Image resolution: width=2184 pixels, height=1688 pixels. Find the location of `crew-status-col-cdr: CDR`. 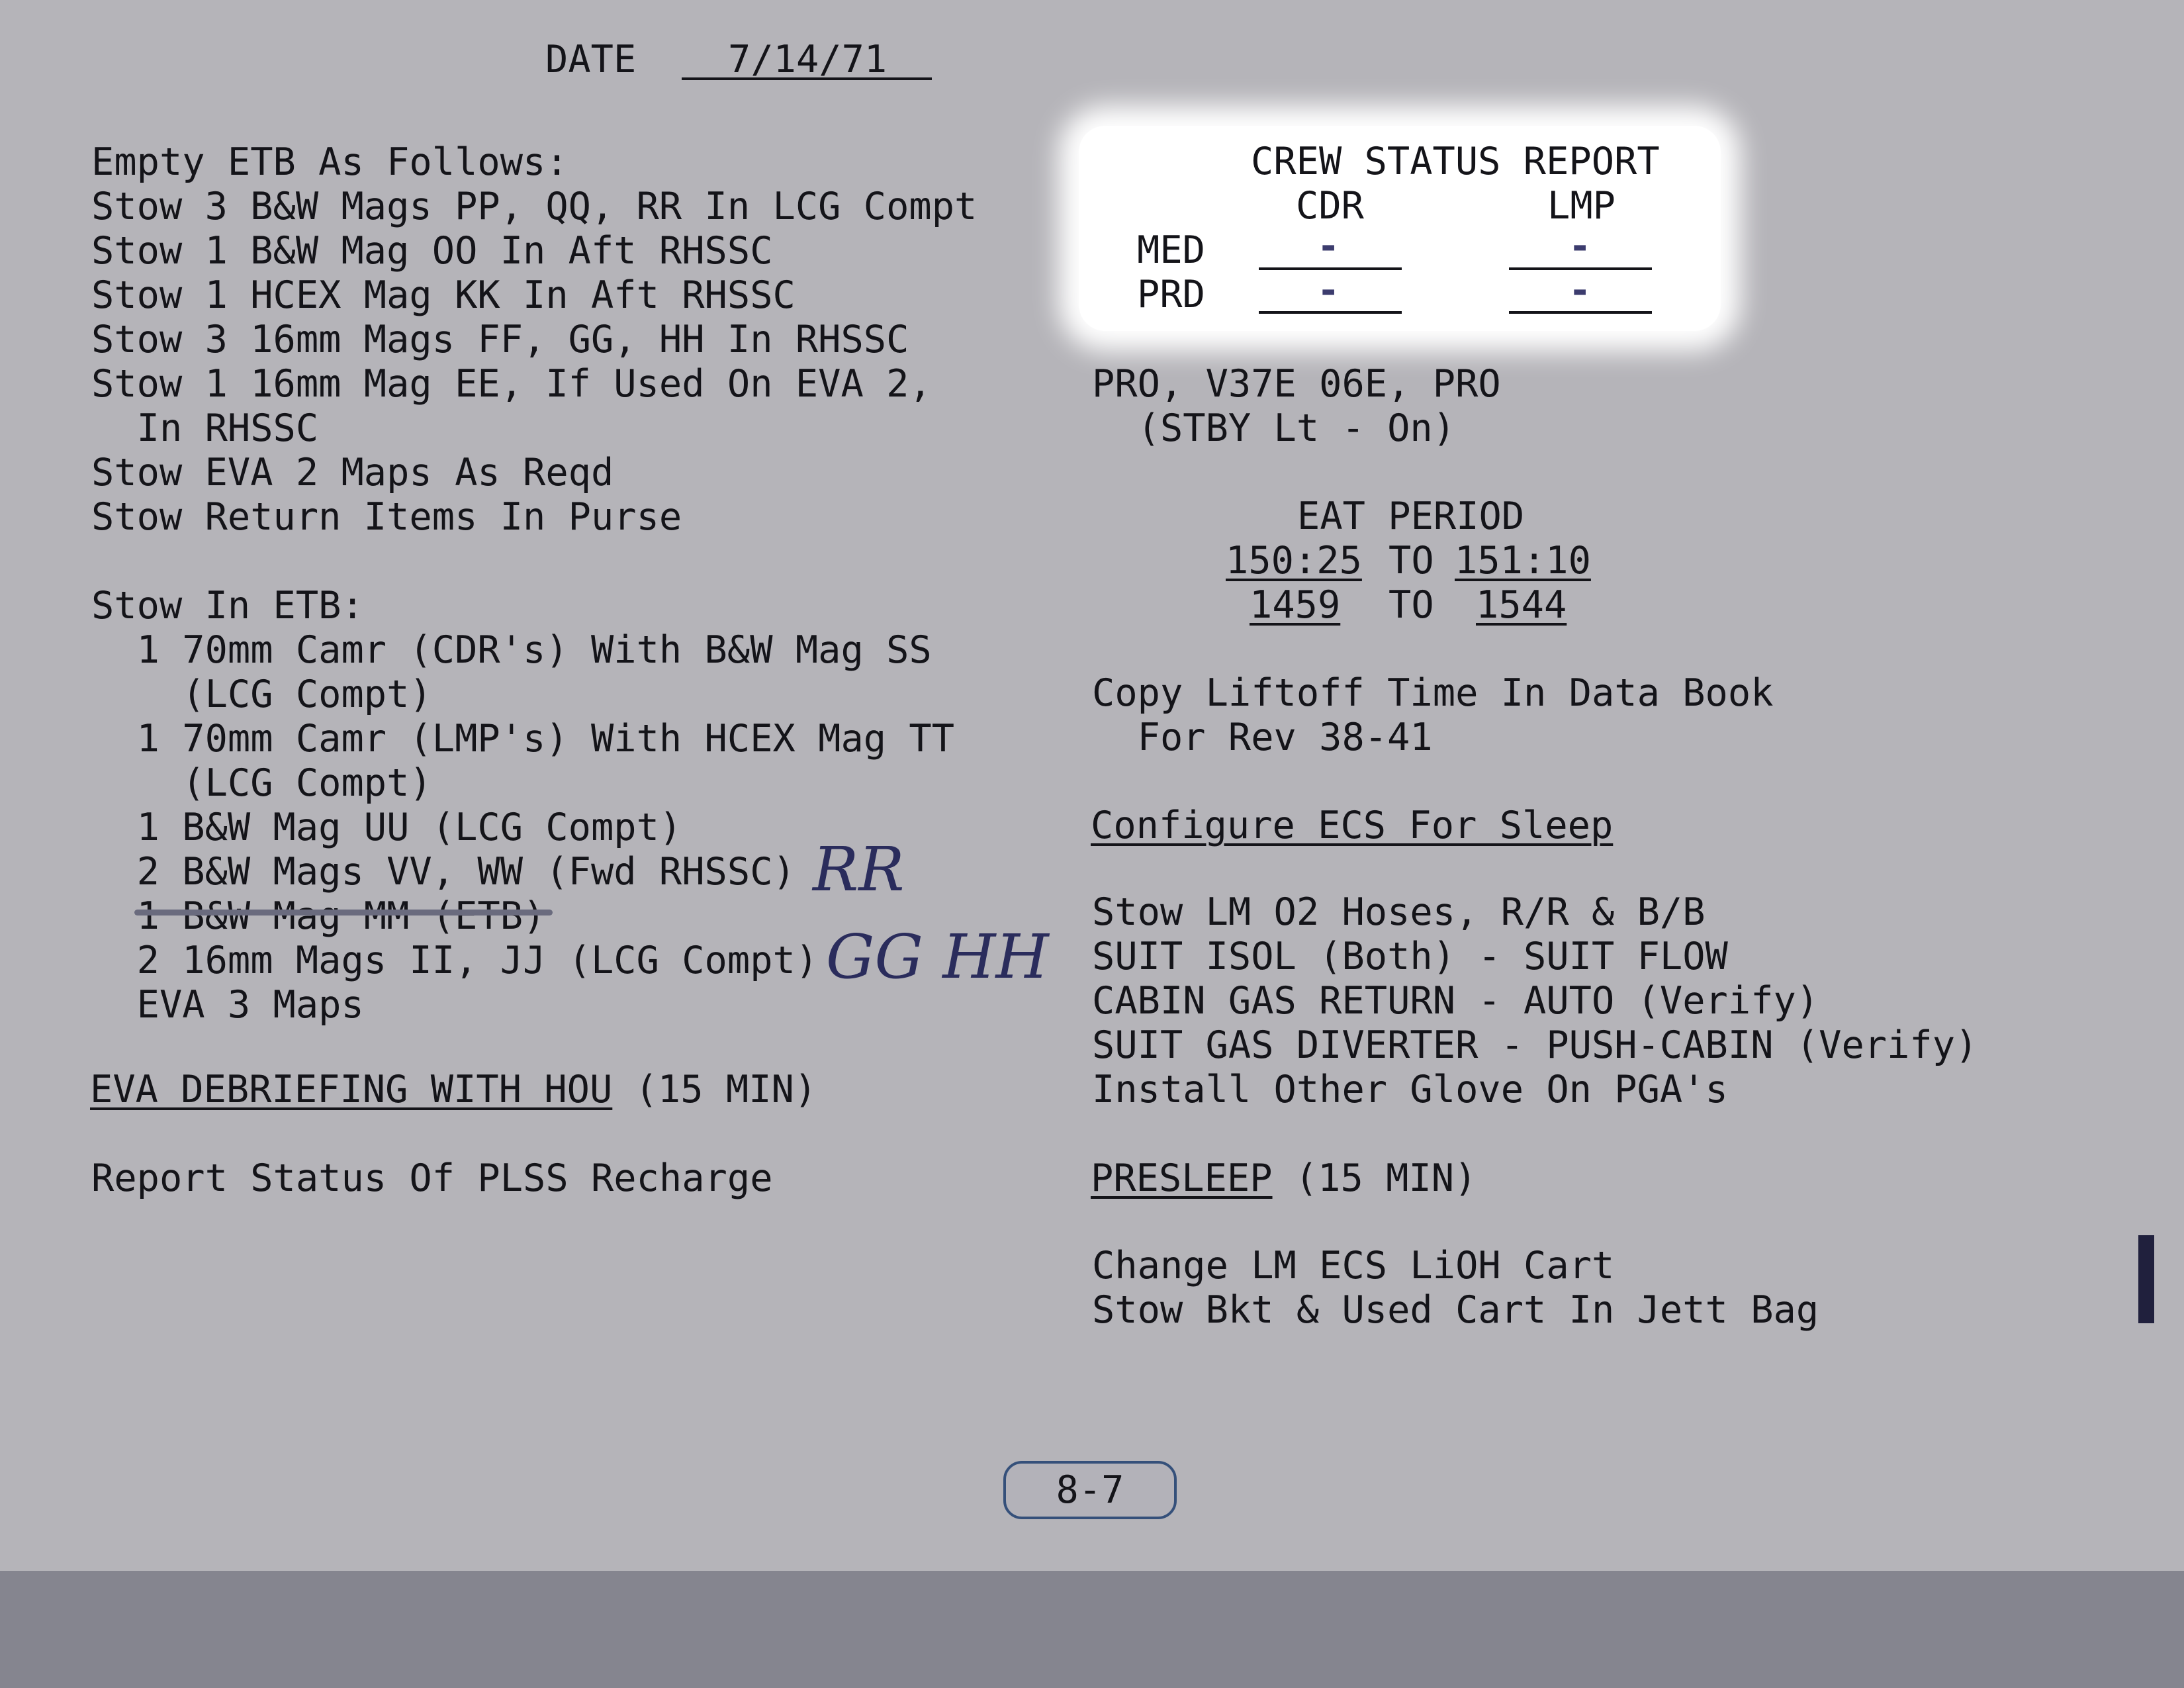

crew-status-col-cdr: CDR is located at coordinates (1330, 206).